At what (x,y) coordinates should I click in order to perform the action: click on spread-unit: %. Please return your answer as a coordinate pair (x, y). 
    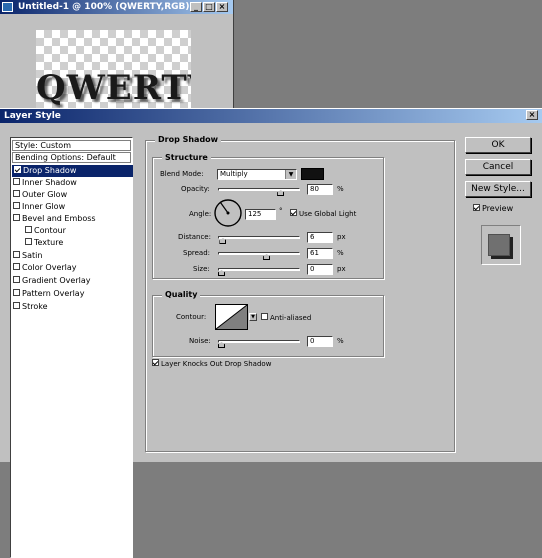
    Looking at the image, I should click on (340, 253).